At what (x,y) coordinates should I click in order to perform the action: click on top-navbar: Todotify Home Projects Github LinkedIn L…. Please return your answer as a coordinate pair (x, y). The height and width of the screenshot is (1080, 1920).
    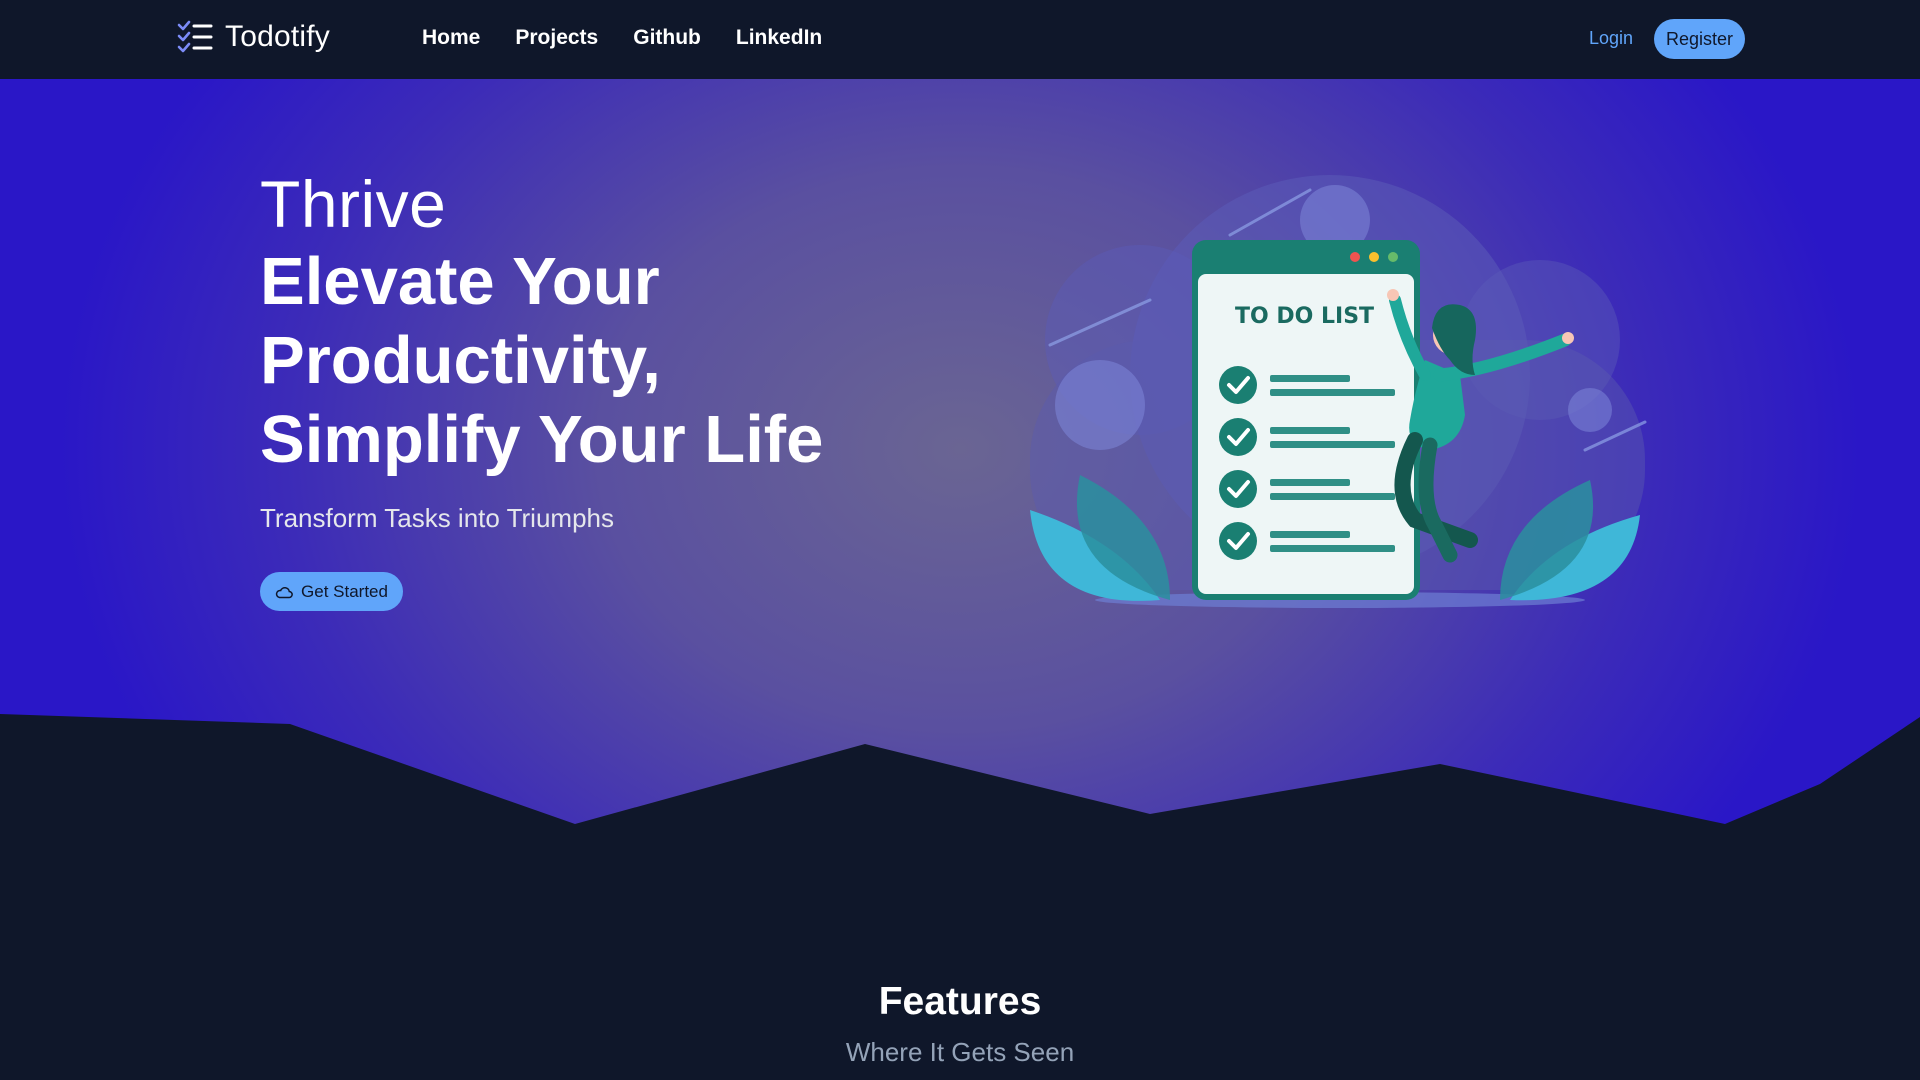
    Looking at the image, I should click on (960, 39).